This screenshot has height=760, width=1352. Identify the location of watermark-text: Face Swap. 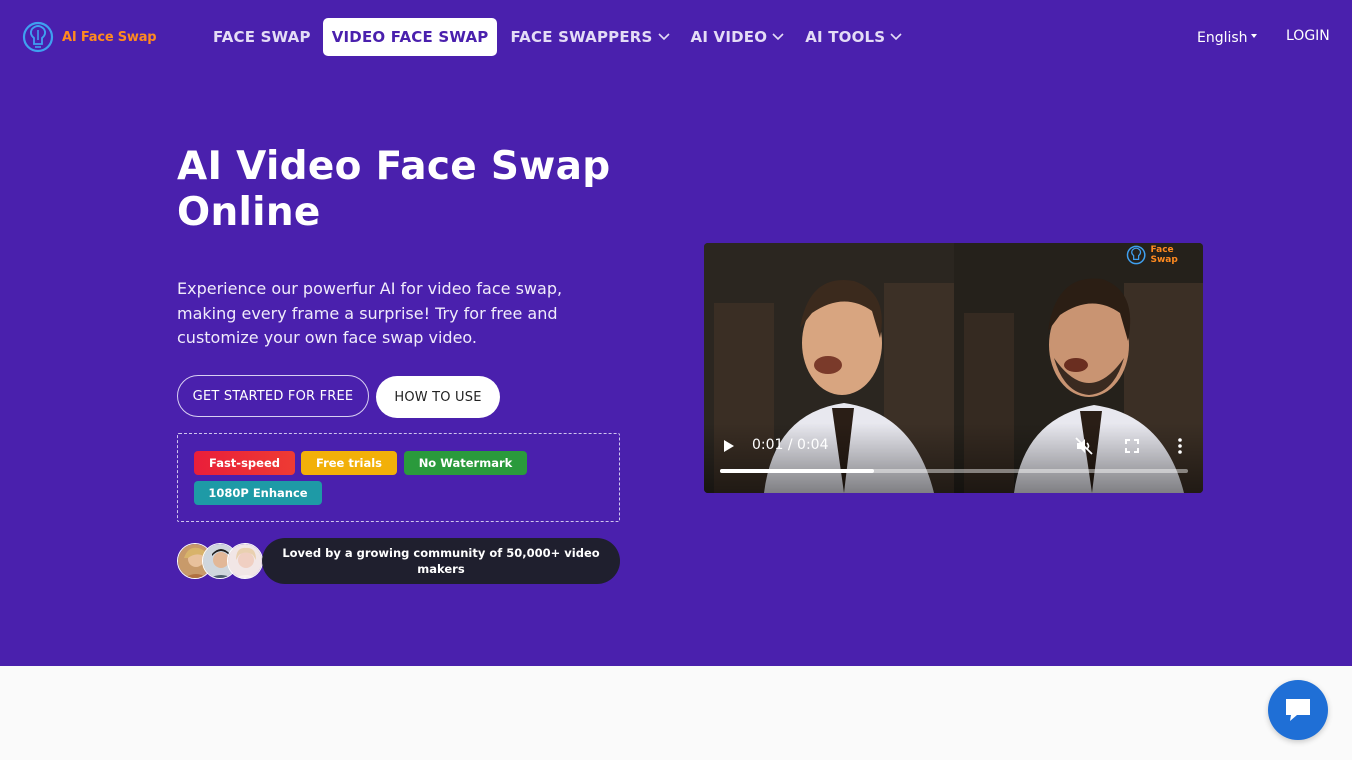
(1164, 255).